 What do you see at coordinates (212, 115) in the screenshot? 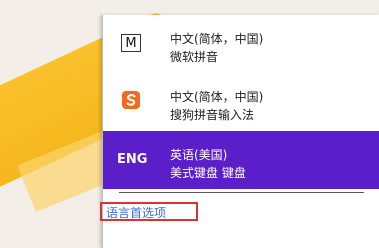
I see `ime-name-label: 搜狗拼音输入法` at bounding box center [212, 115].